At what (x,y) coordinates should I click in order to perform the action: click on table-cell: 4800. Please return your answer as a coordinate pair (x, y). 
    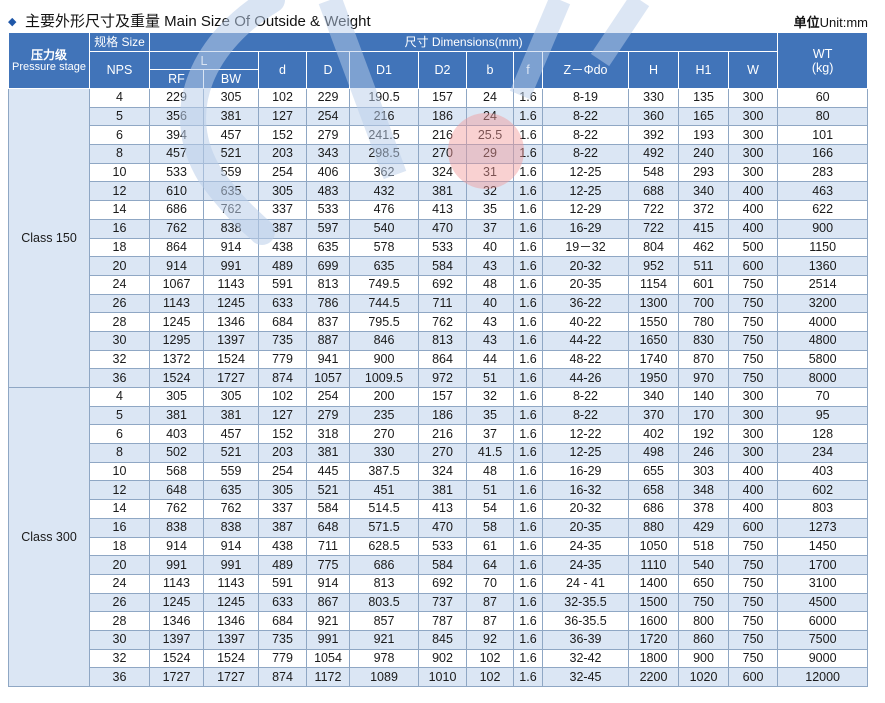
    Looking at the image, I should click on (823, 340).